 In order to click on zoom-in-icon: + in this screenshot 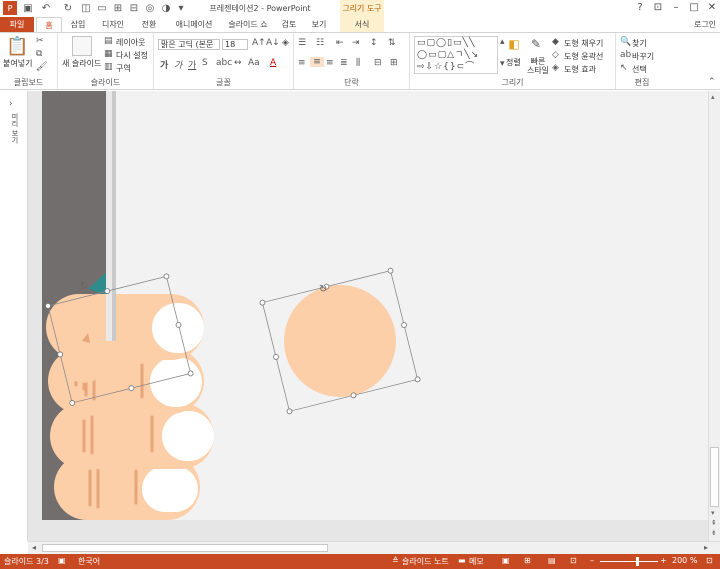, I will do `click(663, 560)`.